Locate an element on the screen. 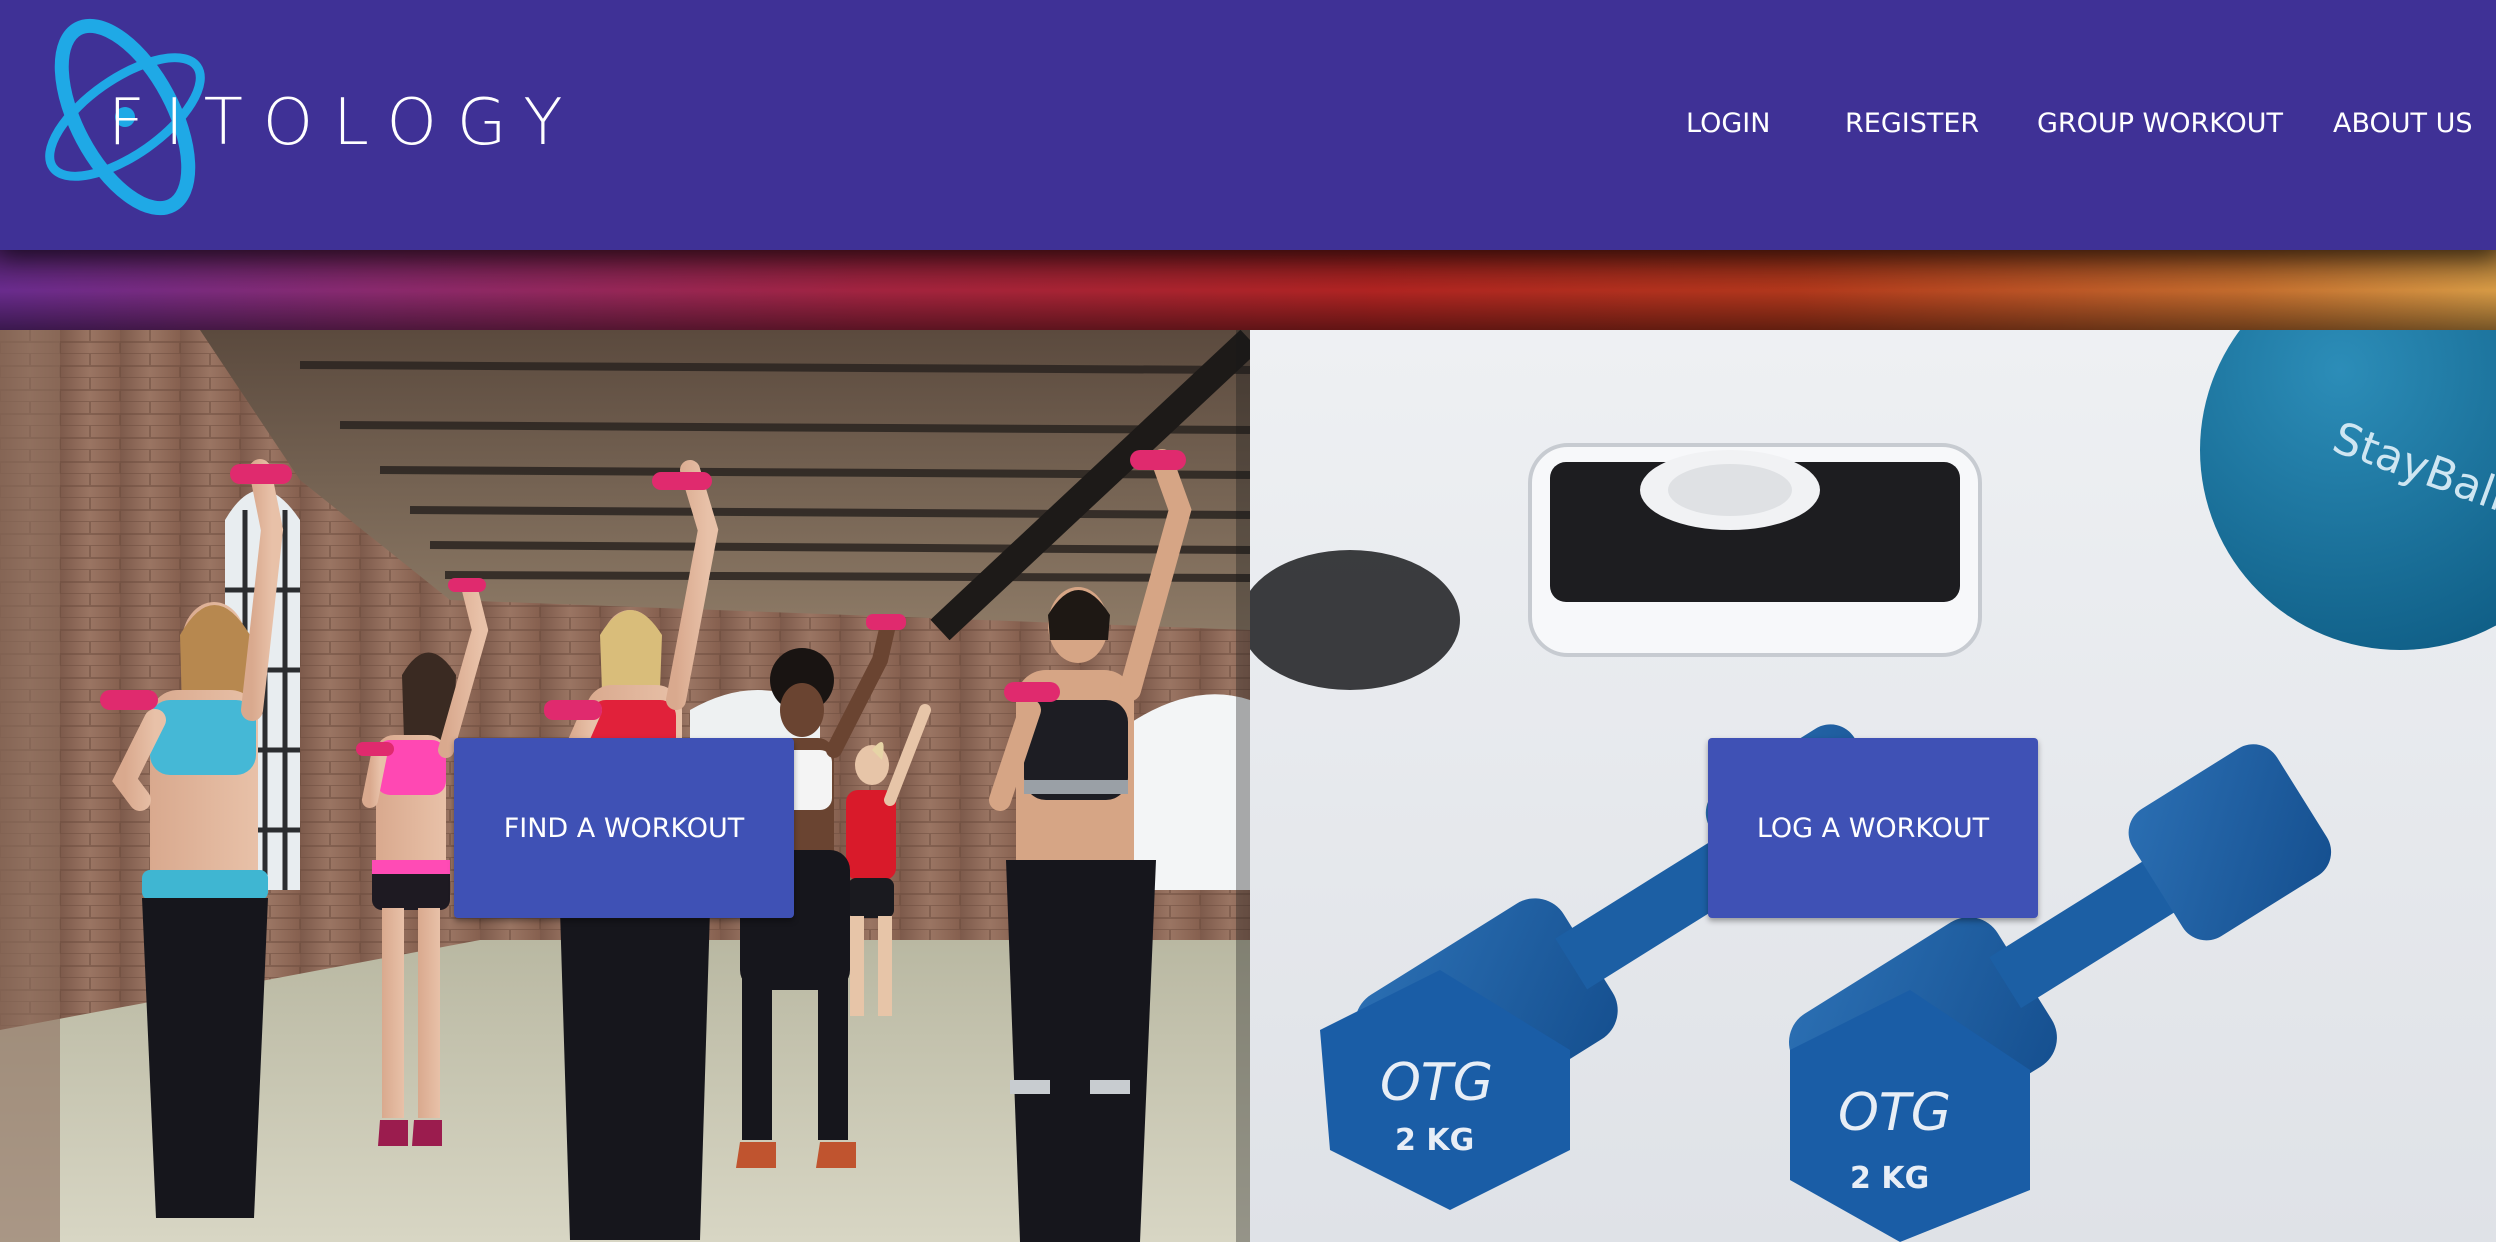 The width and height of the screenshot is (2496, 1242). dumbbell-brand-2: OTG is located at coordinates (1894, 1113).